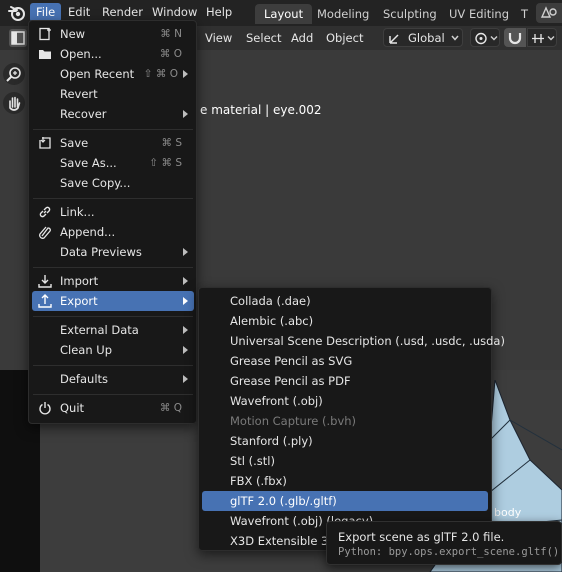 This screenshot has height=572, width=562. Describe the element at coordinates (345, 401) in the screenshot. I see `export-item-wavefront-obj: Wavefront (.obj)` at that location.